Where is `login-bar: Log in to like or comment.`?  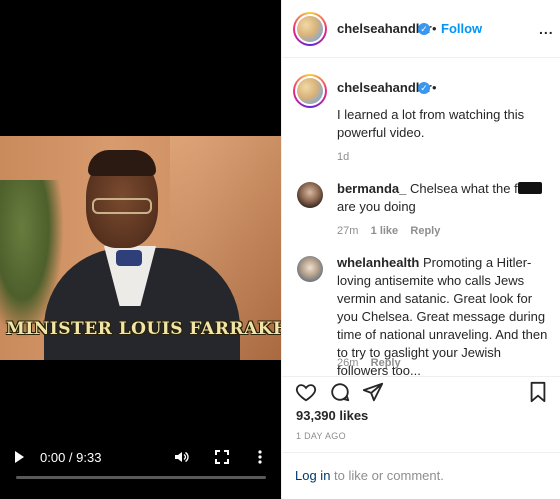 login-bar: Log in to like or comment. is located at coordinates (421, 475).